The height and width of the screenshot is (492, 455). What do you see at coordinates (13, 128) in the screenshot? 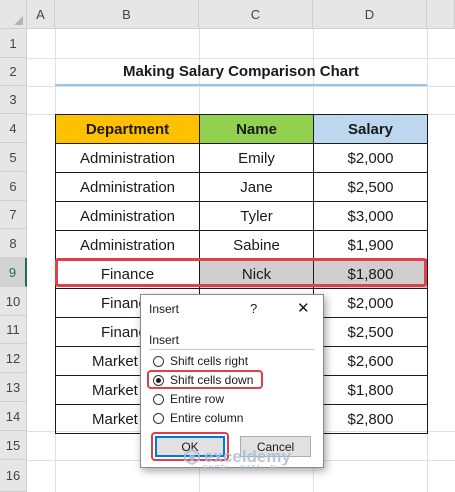
I see `row-header: 4` at bounding box center [13, 128].